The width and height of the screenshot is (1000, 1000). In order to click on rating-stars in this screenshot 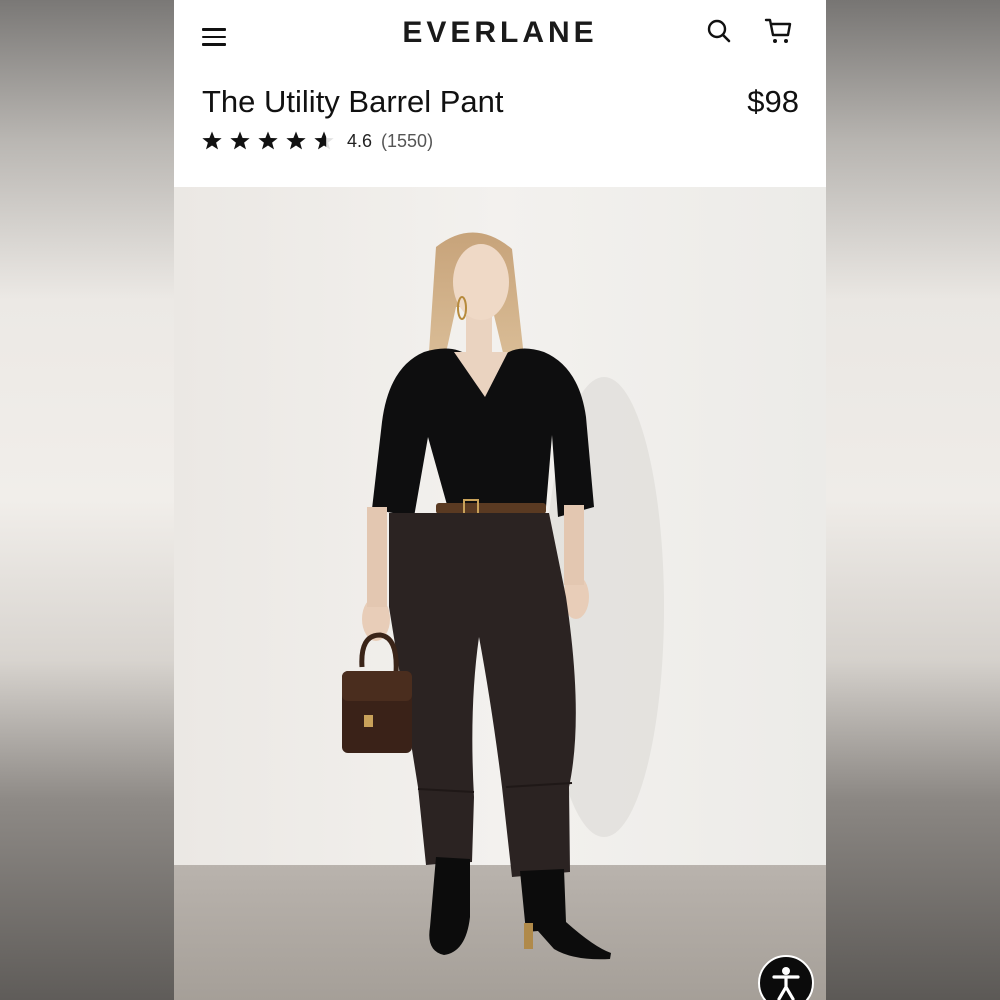, I will do `click(271, 141)`.